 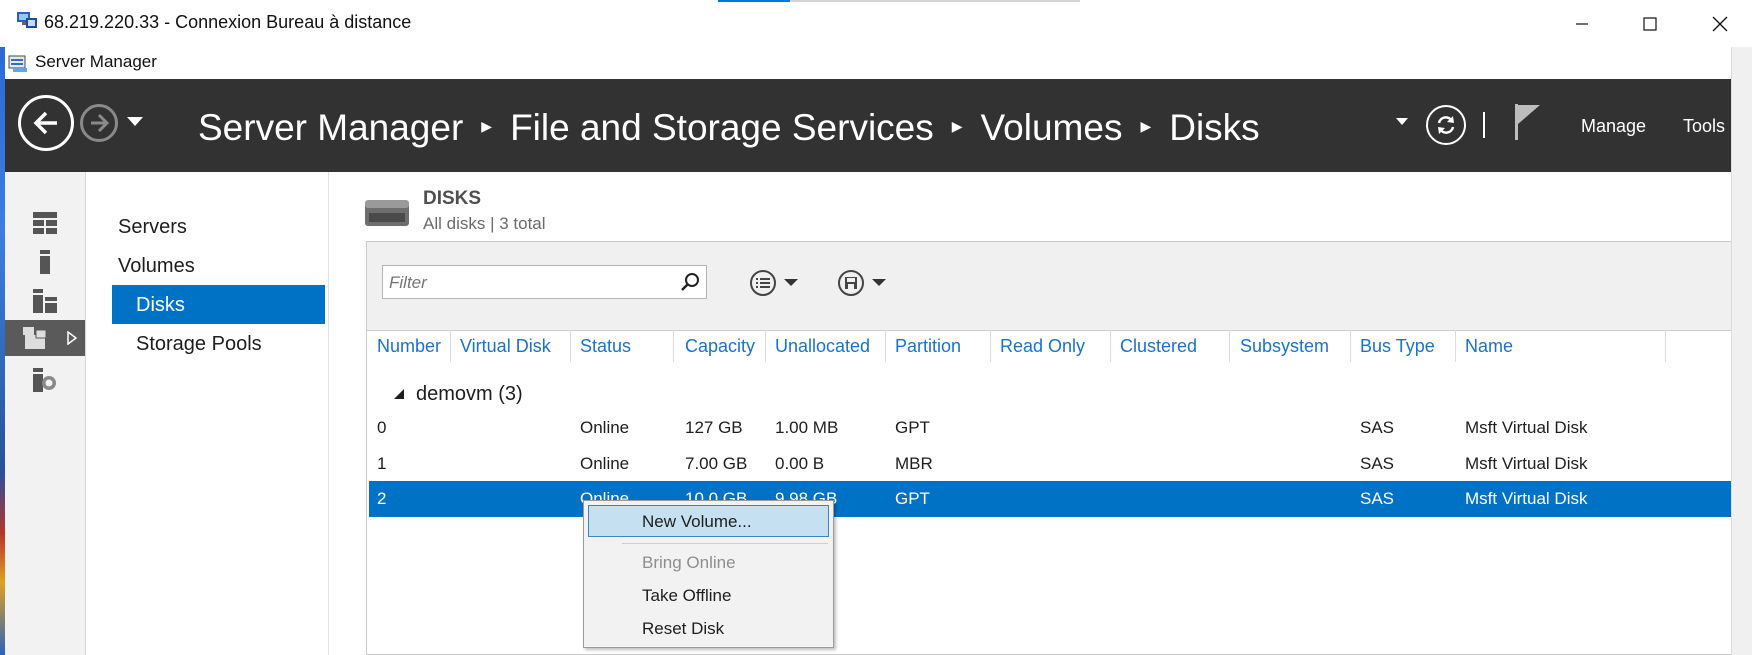 I want to click on header-divider, so click(x=1484, y=125).